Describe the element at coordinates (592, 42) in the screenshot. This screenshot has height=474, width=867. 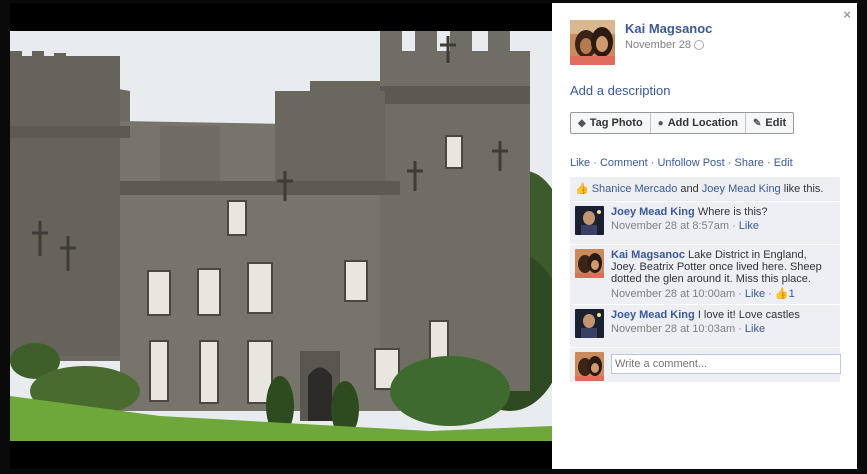
I see `owner-avatar` at that location.